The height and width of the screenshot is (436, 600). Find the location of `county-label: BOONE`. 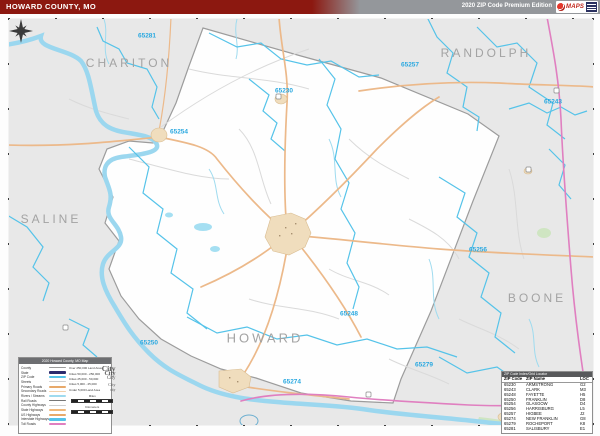

county-label: BOONE is located at coordinates (537, 298).